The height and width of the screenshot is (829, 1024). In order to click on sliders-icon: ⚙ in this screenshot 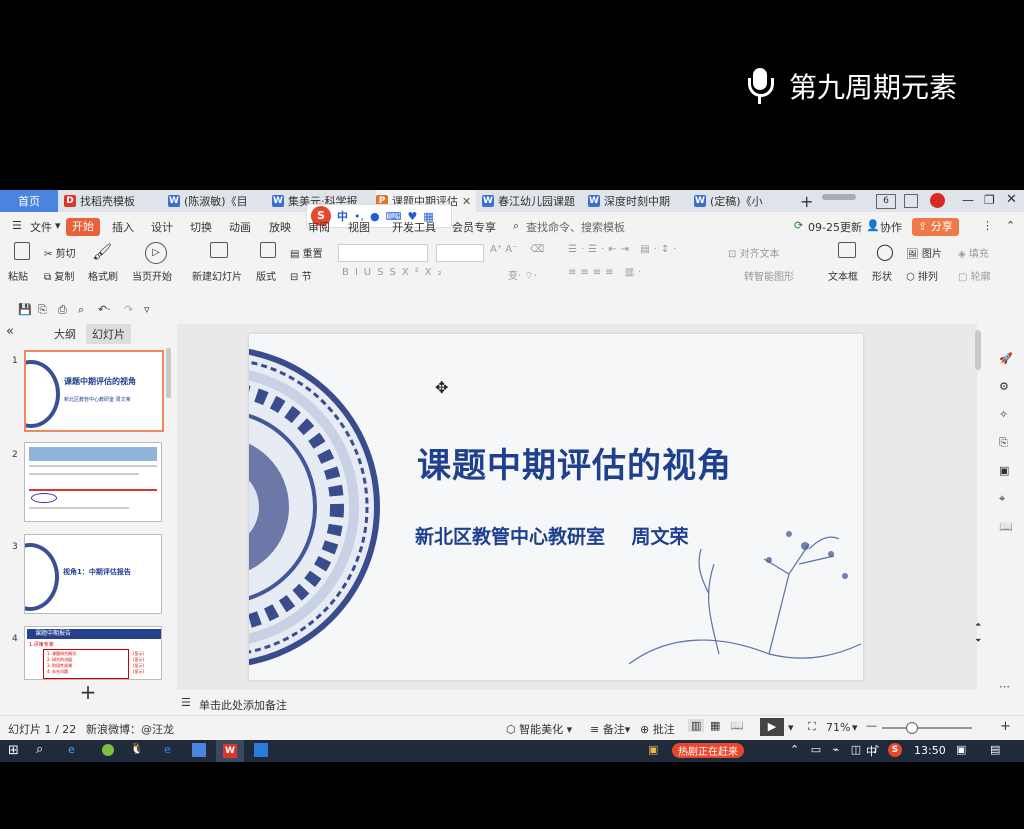, I will do `click(1004, 386)`.